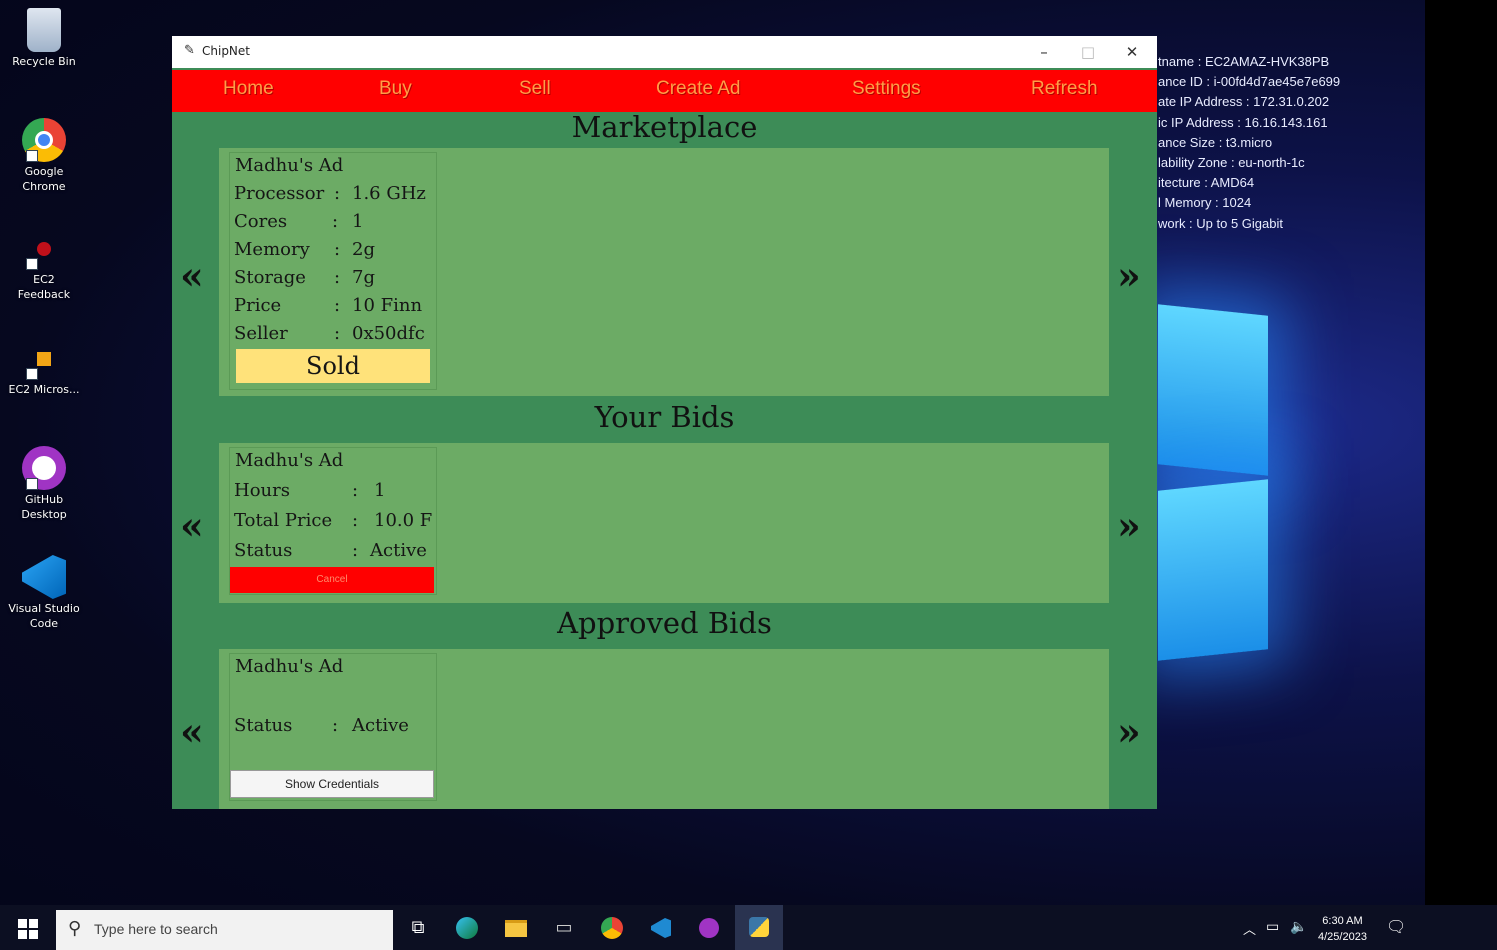 Image resolution: width=1497 pixels, height=950 pixels. What do you see at coordinates (1231, 163) in the screenshot?
I see `sysinfo-line: lability Zone : eu-north-1c` at bounding box center [1231, 163].